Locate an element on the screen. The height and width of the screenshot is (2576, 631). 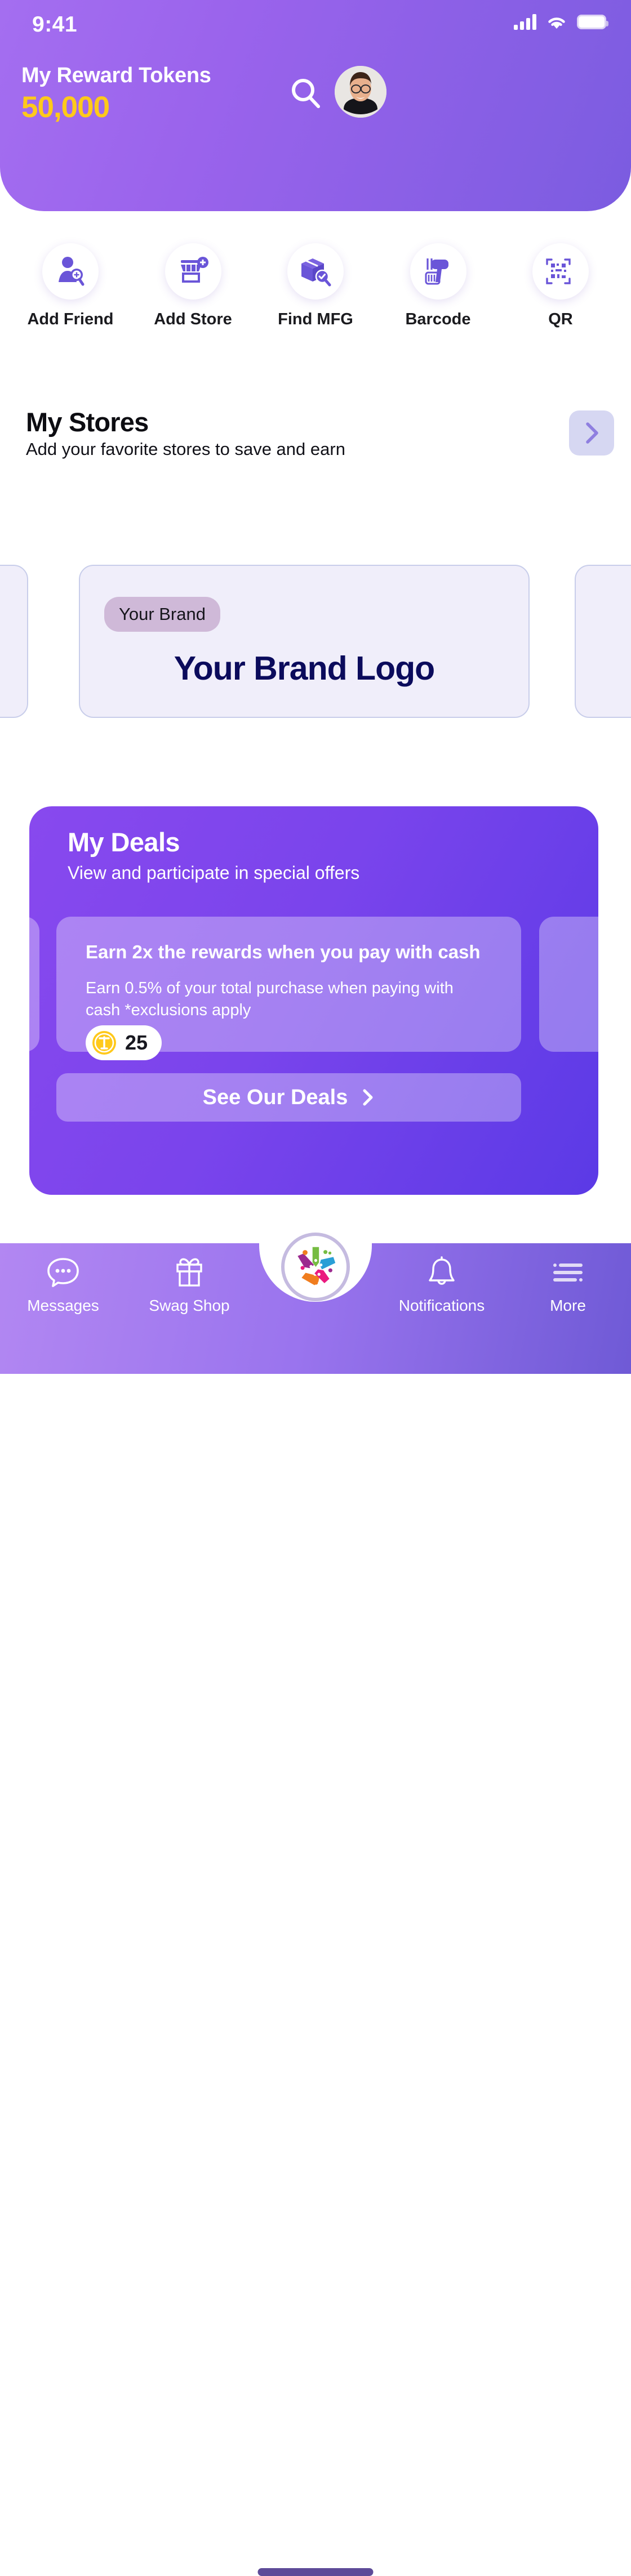
qr-code-icon is located at coordinates (558, 271).